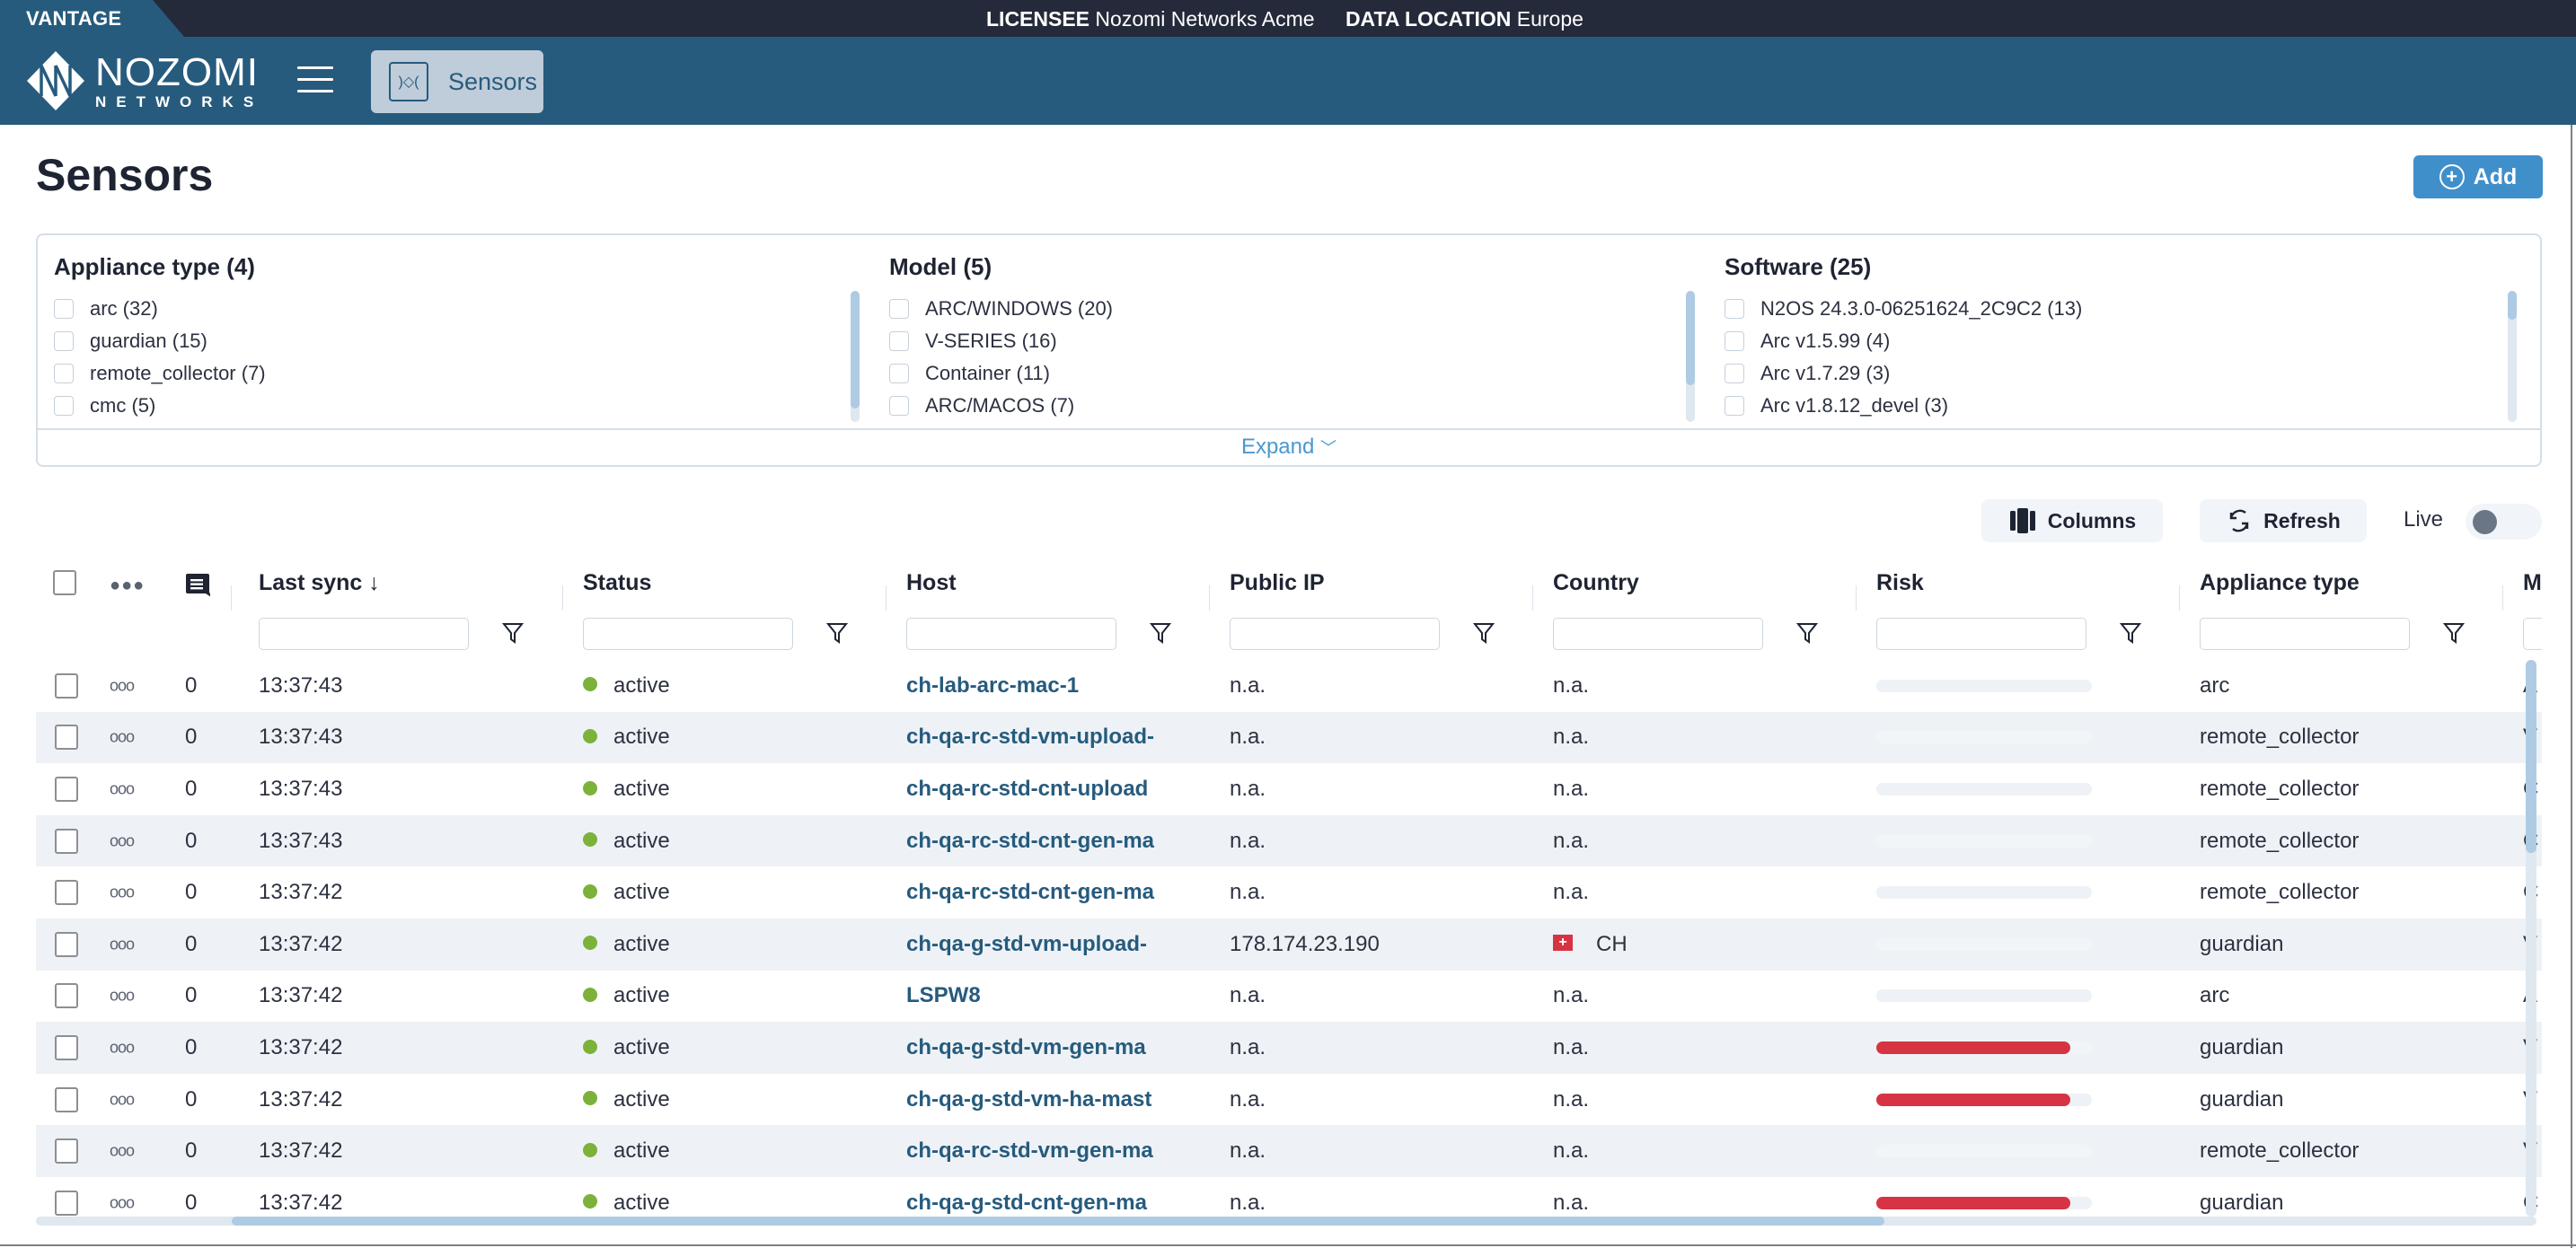 The height and width of the screenshot is (1248, 2576). I want to click on facet-option: arc (32), so click(160, 309).